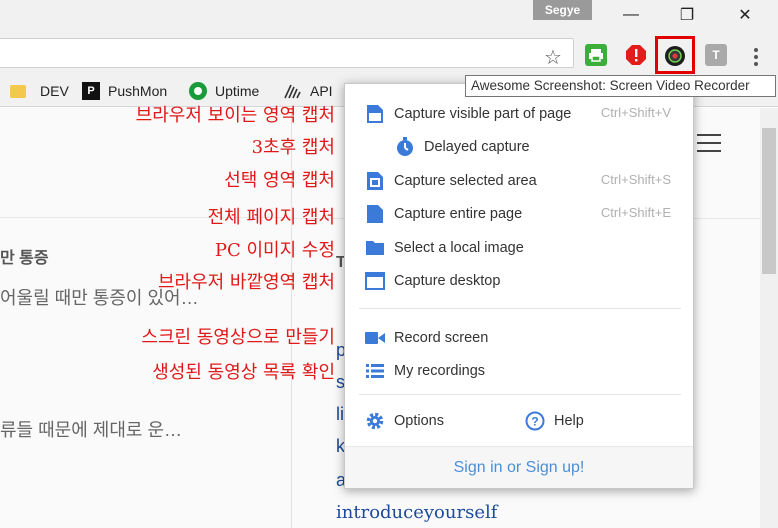 This screenshot has width=778, height=528. I want to click on menu-item-label: Capture visible part of page, so click(483, 114).